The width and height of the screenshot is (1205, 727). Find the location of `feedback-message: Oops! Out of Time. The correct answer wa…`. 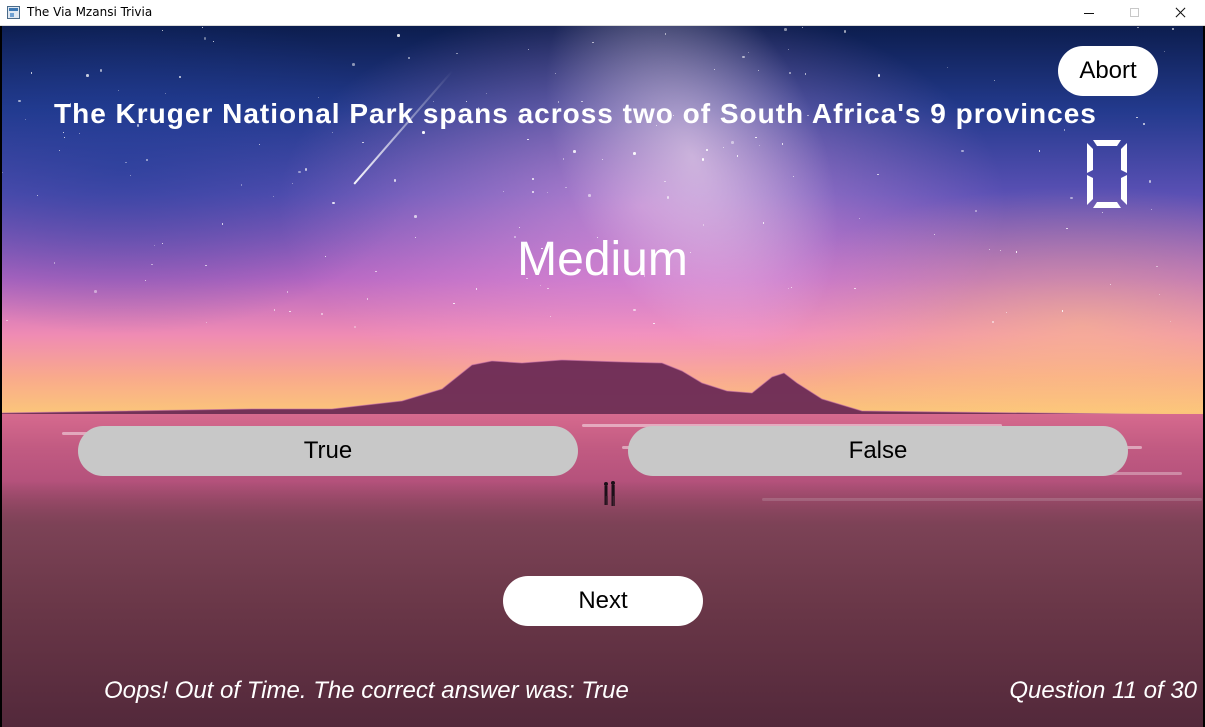

feedback-message: Oops! Out of Time. The correct answer wa… is located at coordinates (366, 690).